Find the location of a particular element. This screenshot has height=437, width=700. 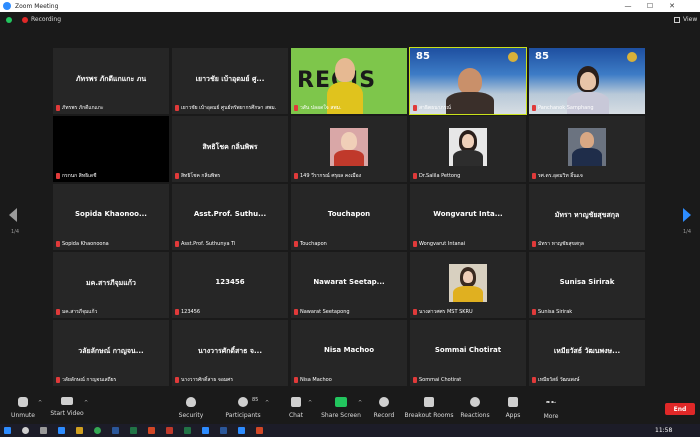

chrome-icon is located at coordinates (97, 430).